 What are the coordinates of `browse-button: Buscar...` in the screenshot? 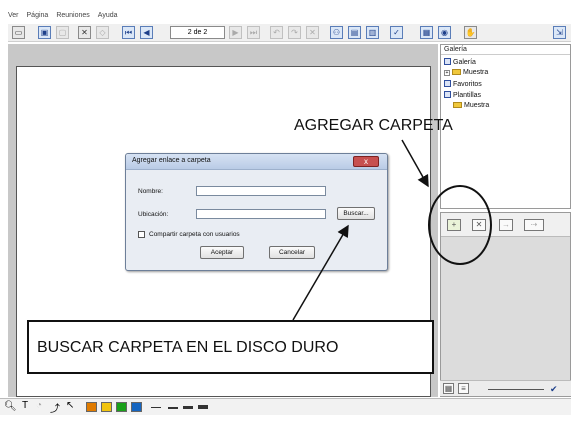 It's located at (356, 213).